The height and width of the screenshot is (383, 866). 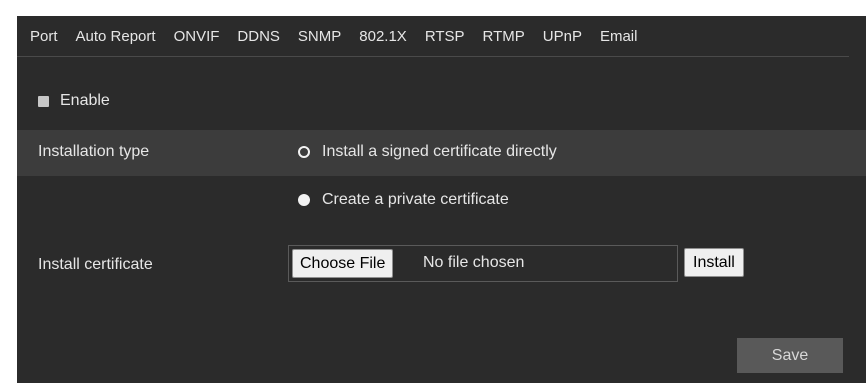 I want to click on tab-rtmp: RTMP, so click(x=504, y=36).